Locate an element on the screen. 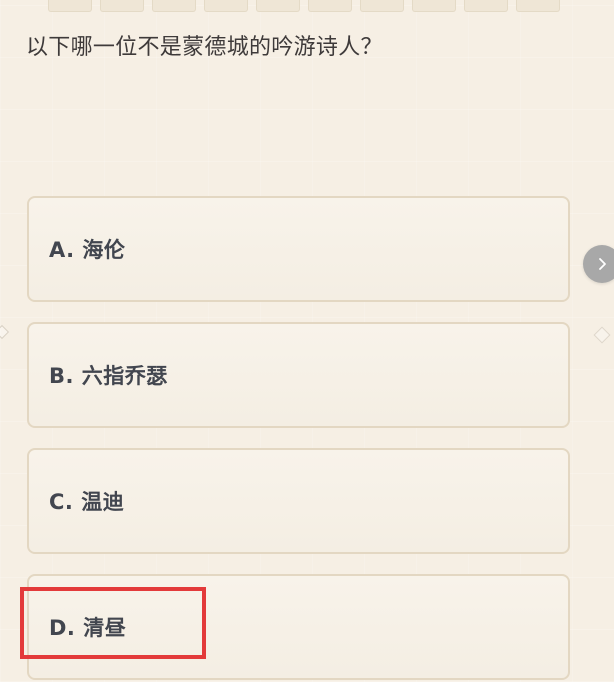 This screenshot has width=614, height=682. next-question-button is located at coordinates (598, 264).